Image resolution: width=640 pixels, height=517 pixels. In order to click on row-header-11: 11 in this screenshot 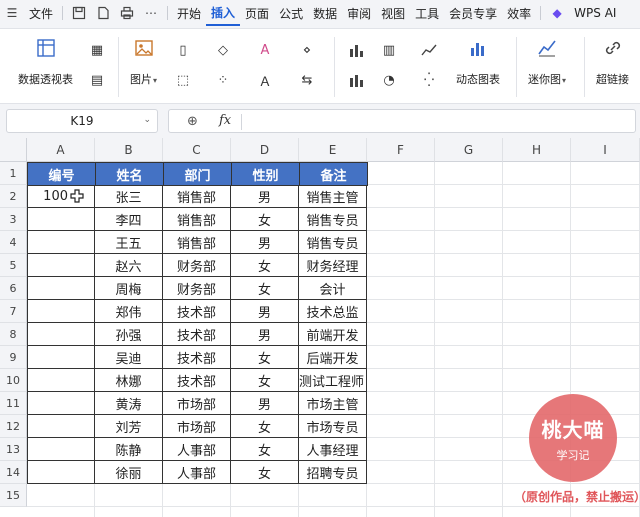, I will do `click(13, 403)`.